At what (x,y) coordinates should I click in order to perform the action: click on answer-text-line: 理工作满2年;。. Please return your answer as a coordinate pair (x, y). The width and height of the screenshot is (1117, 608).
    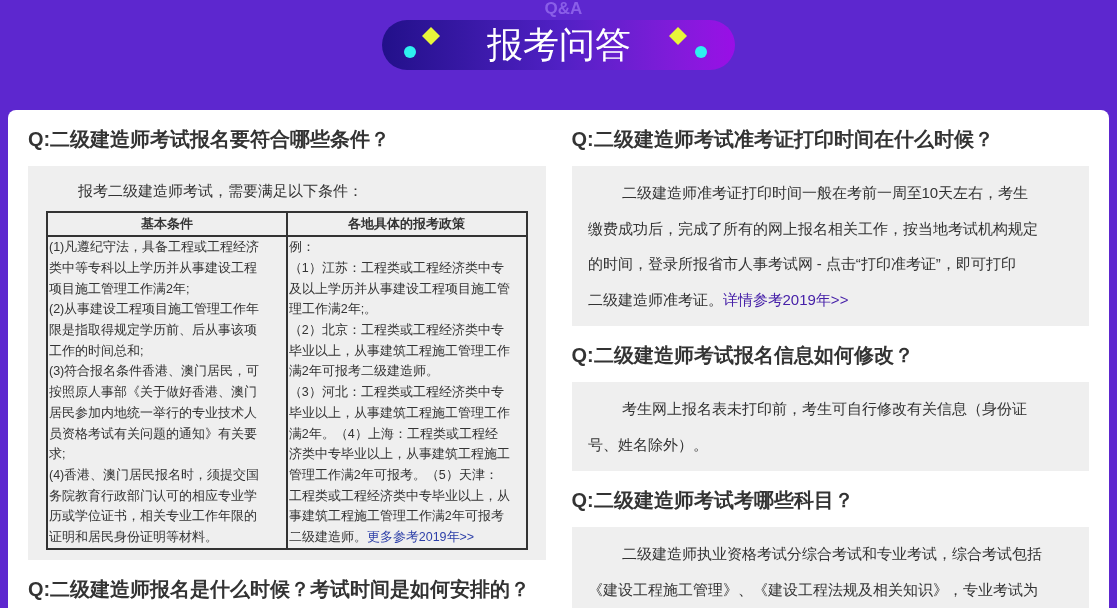
    Looking at the image, I should click on (333, 309).